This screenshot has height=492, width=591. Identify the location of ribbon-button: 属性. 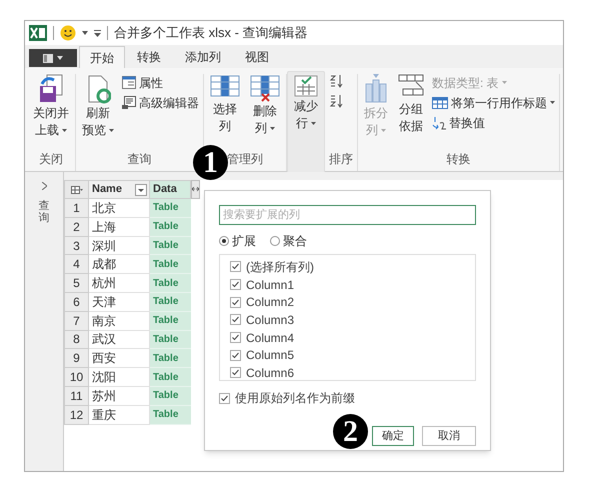
(160, 82).